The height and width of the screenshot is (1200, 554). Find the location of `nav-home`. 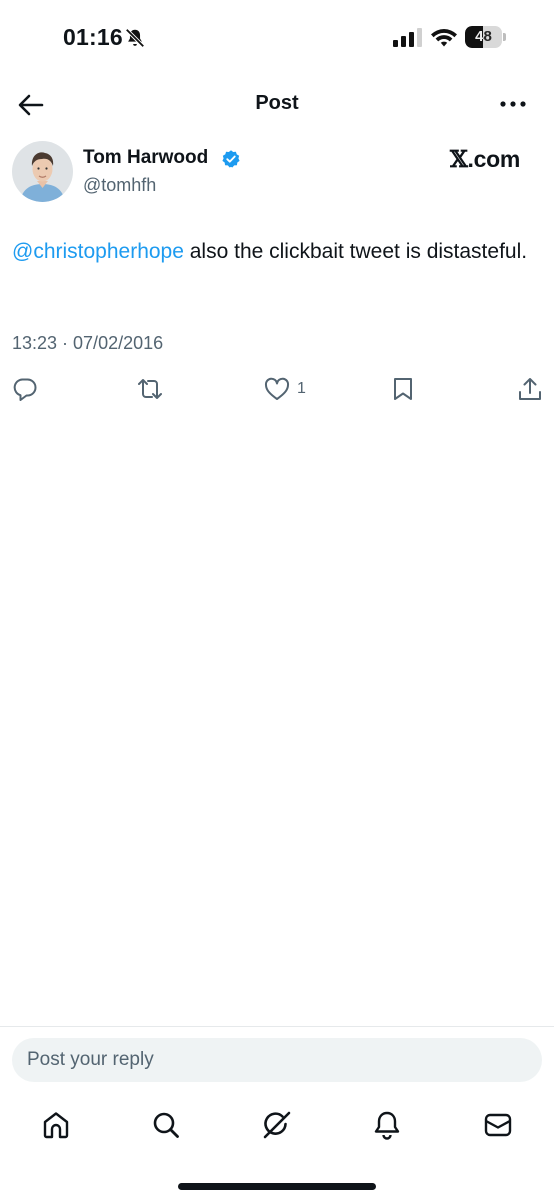

nav-home is located at coordinates (56, 1125).